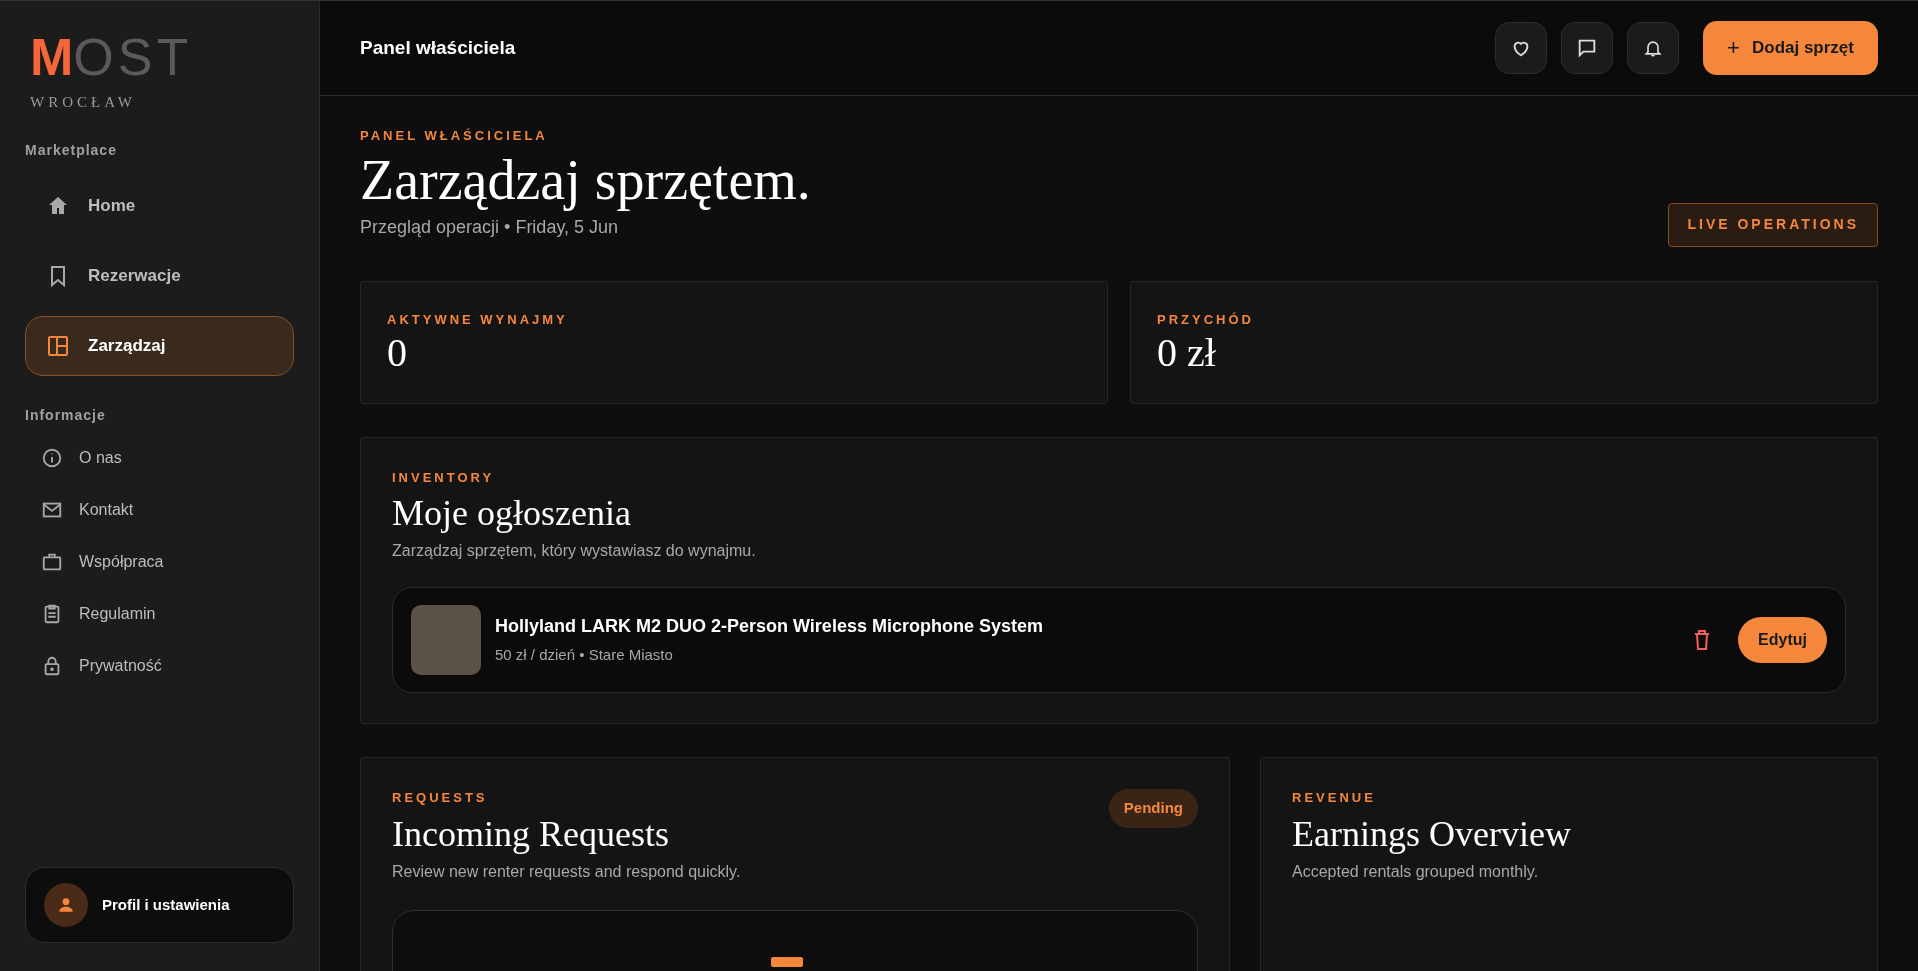 Image resolution: width=1918 pixels, height=971 pixels. I want to click on section-label: REVENUE, so click(1334, 798).